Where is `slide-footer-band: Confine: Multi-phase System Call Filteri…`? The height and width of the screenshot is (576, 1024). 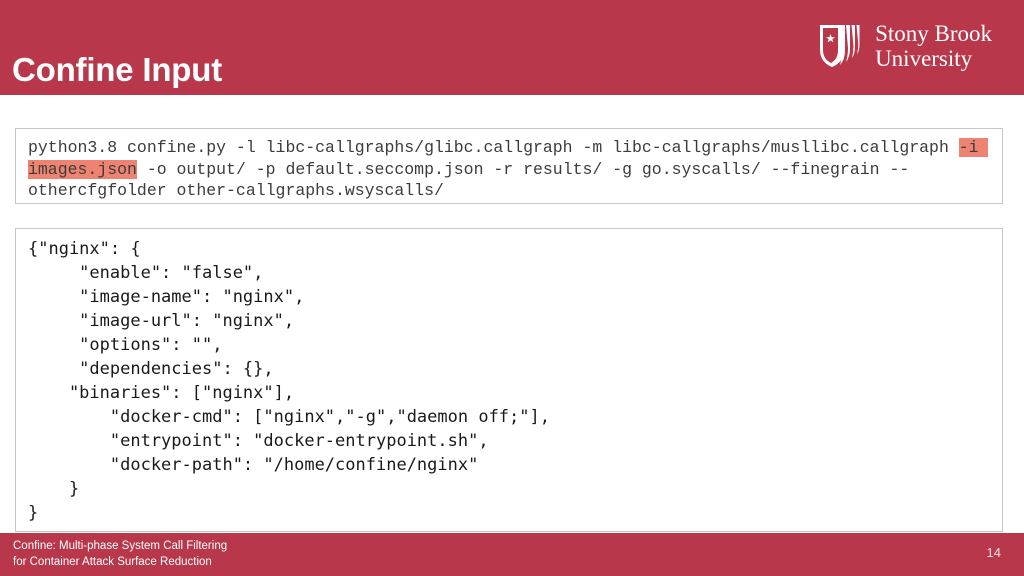
slide-footer-band: Confine: Multi-phase System Call Filteri… is located at coordinates (512, 554).